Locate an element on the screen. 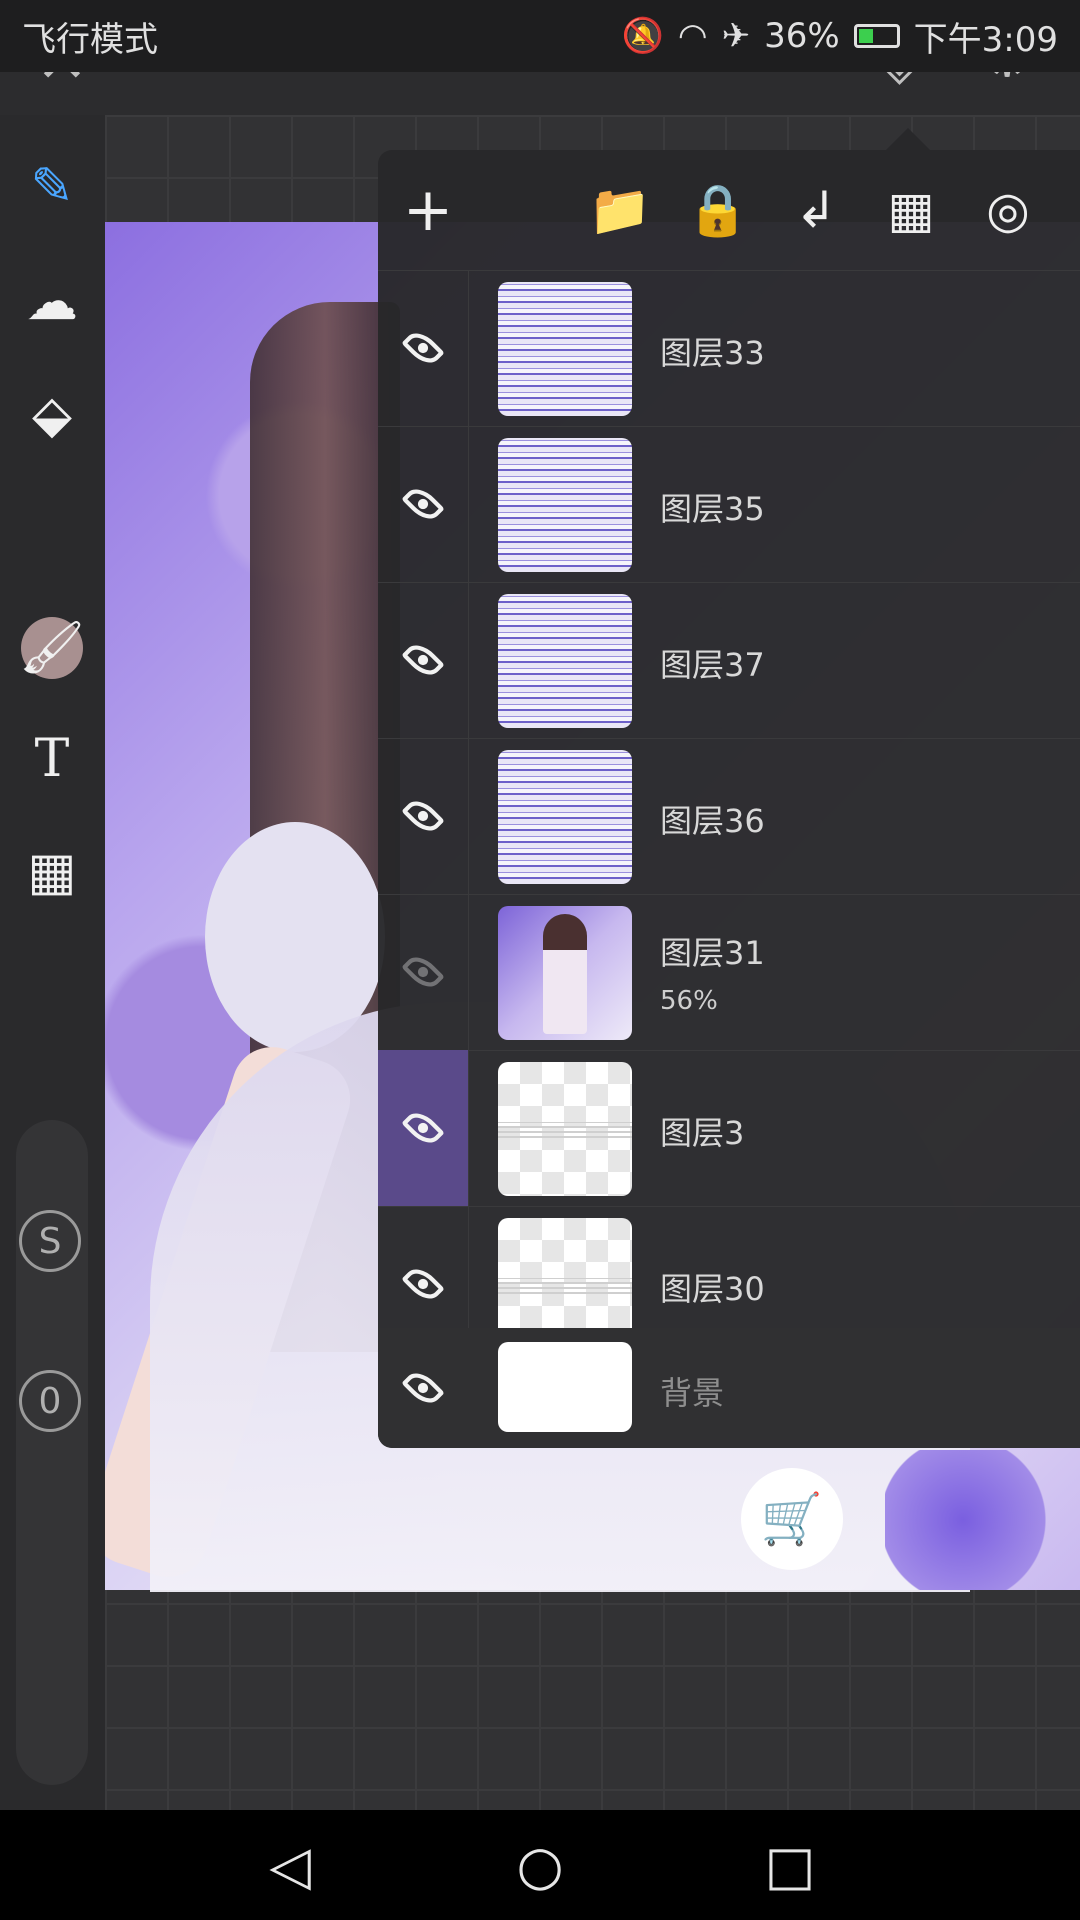 This screenshot has width=1080, height=1920. lock-icon: 🔒 is located at coordinates (718, 210).